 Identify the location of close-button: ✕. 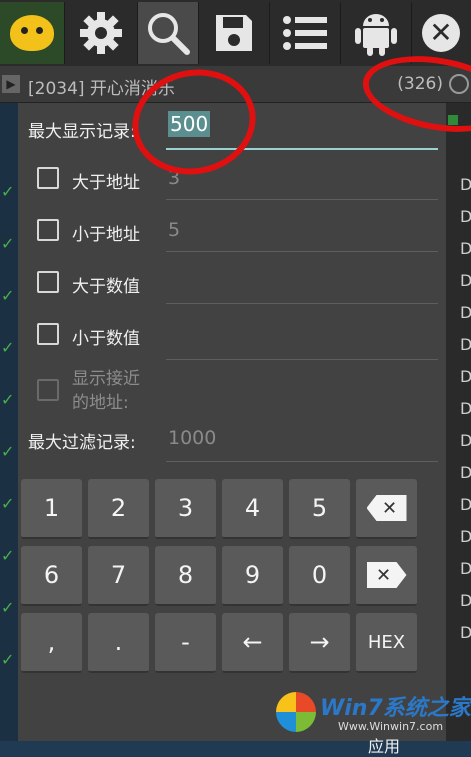
(441, 33).